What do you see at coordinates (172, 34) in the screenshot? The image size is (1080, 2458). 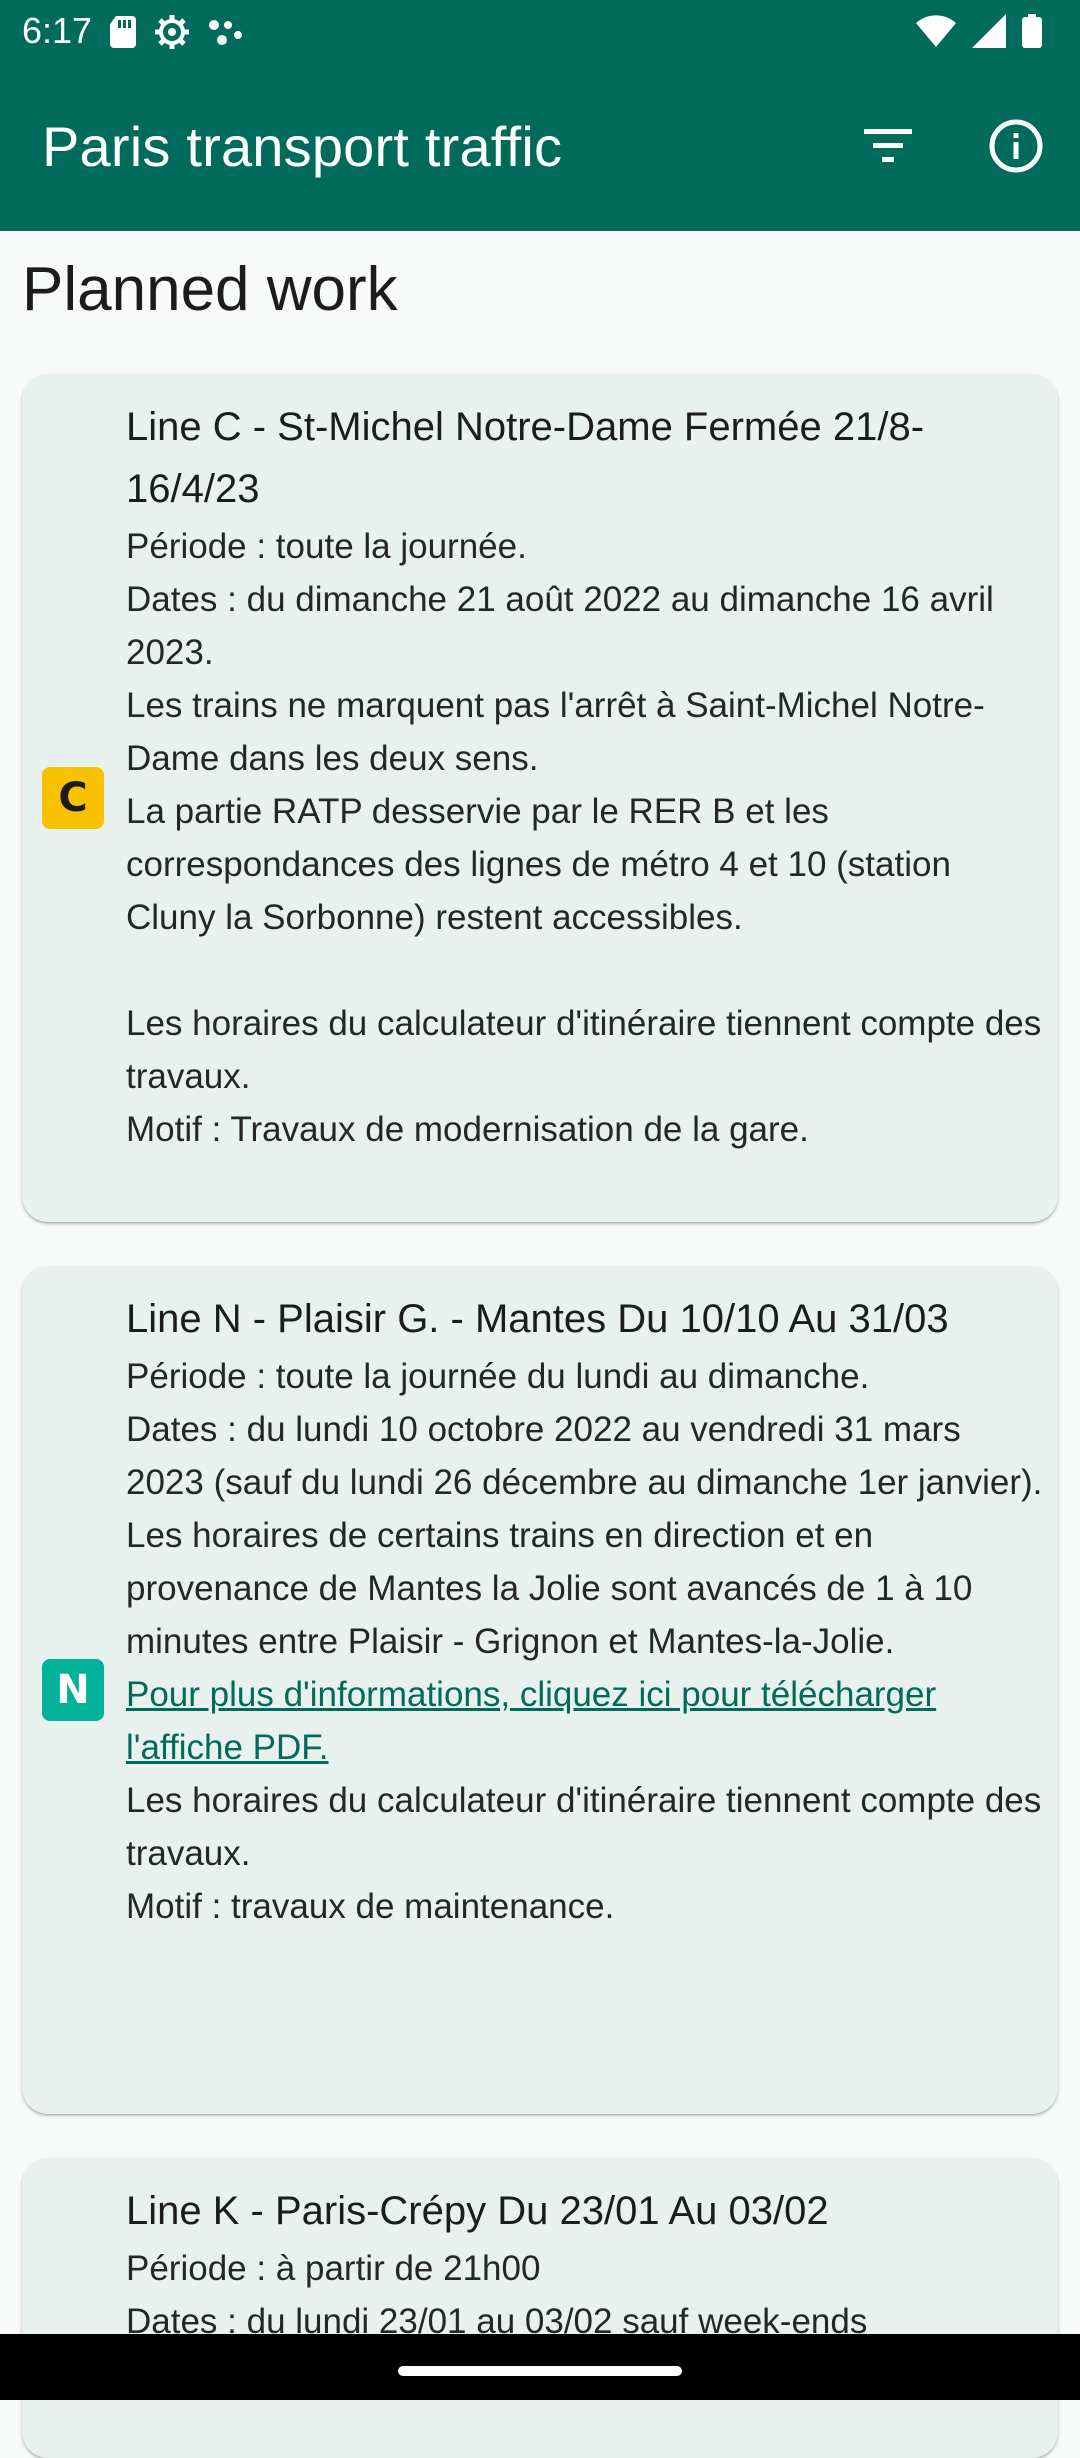 I see `settings-icon` at bounding box center [172, 34].